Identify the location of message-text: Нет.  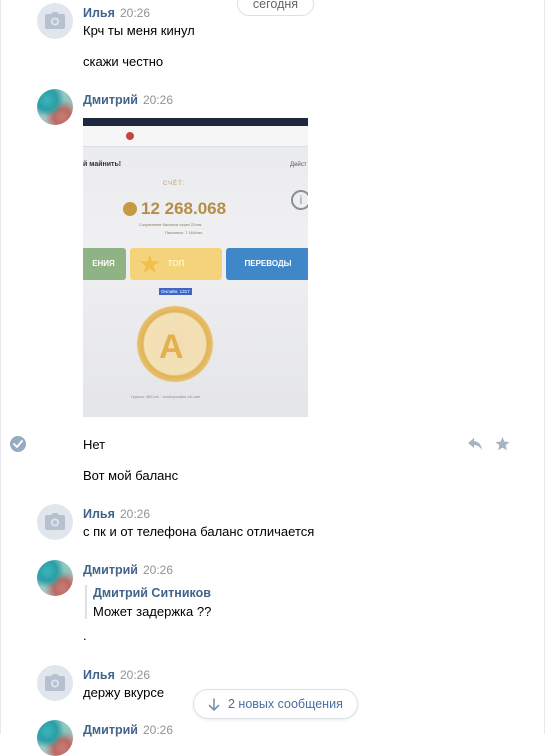
(94, 444).